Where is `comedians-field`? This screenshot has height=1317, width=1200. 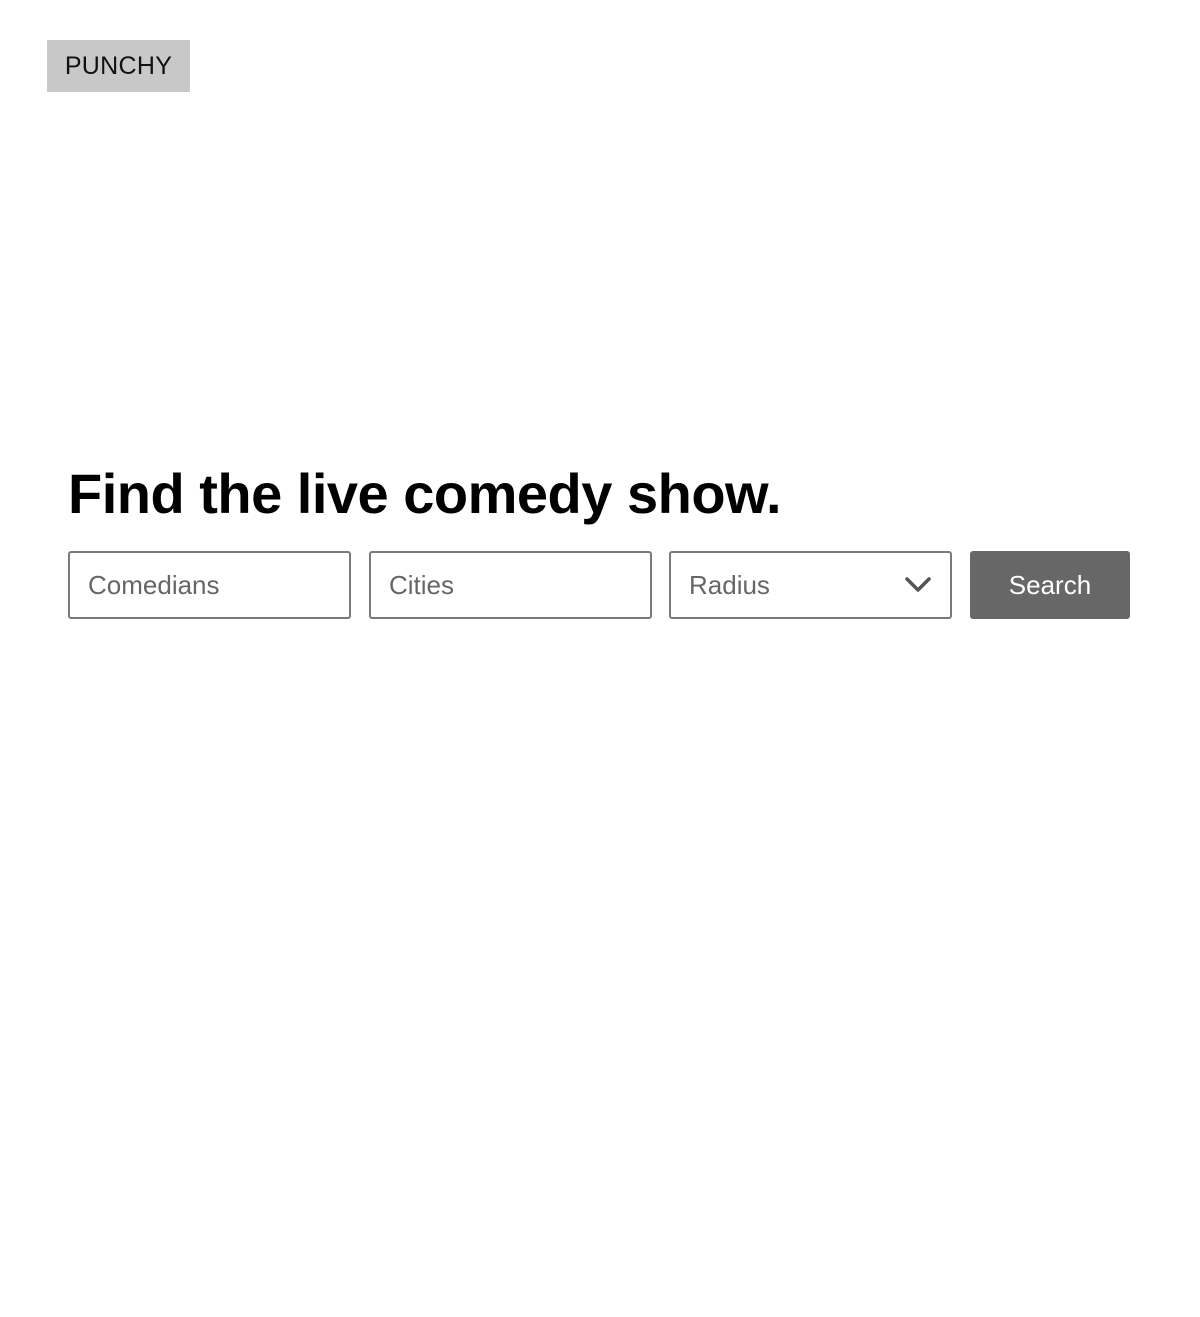
comedians-field is located at coordinates (209, 585).